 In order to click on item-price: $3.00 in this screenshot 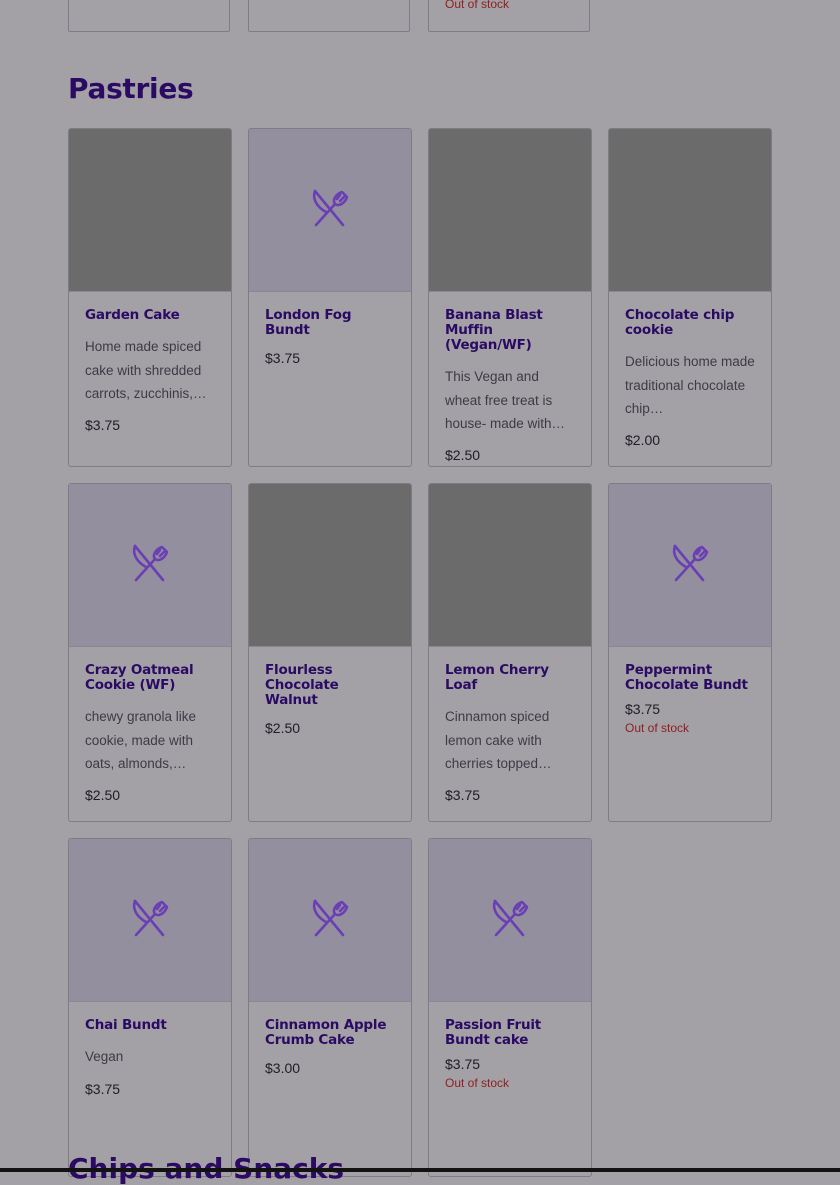, I will do `click(283, 1068)`.